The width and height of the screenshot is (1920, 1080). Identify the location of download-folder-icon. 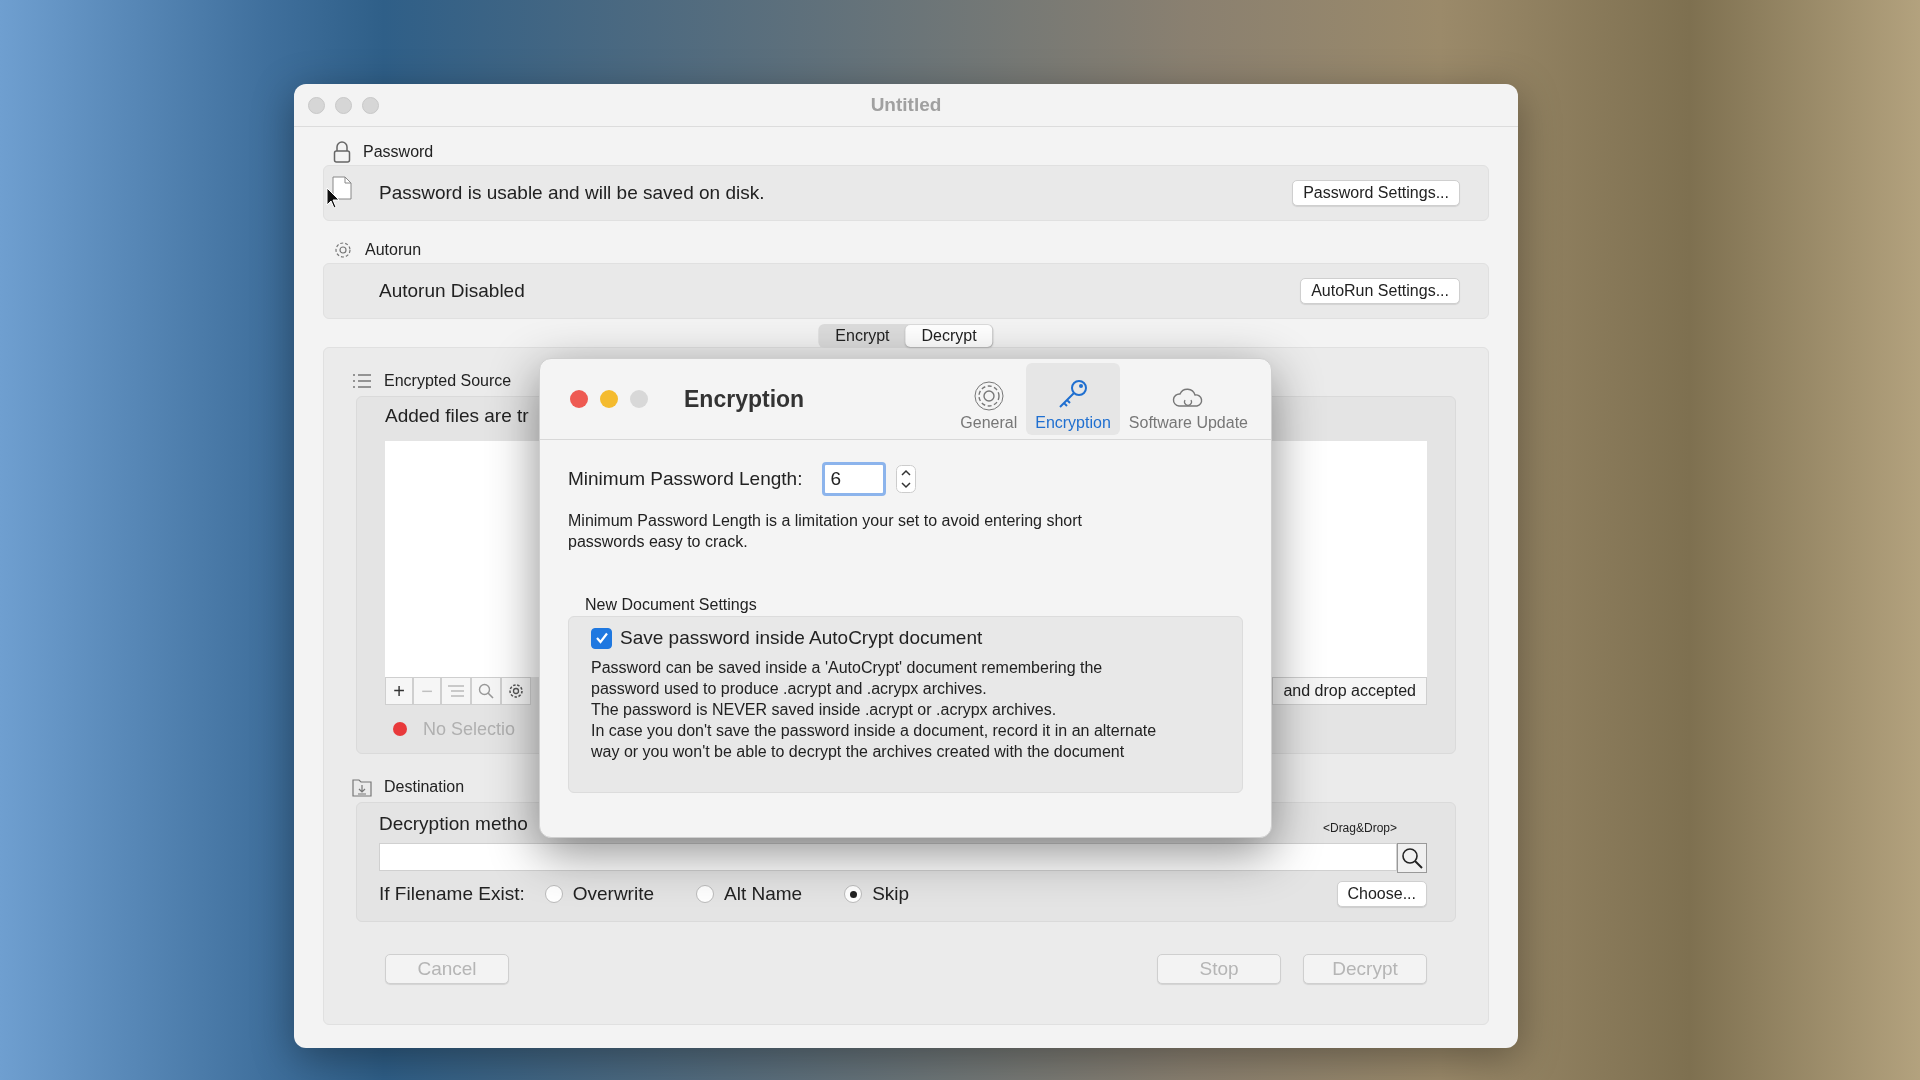
(362, 787).